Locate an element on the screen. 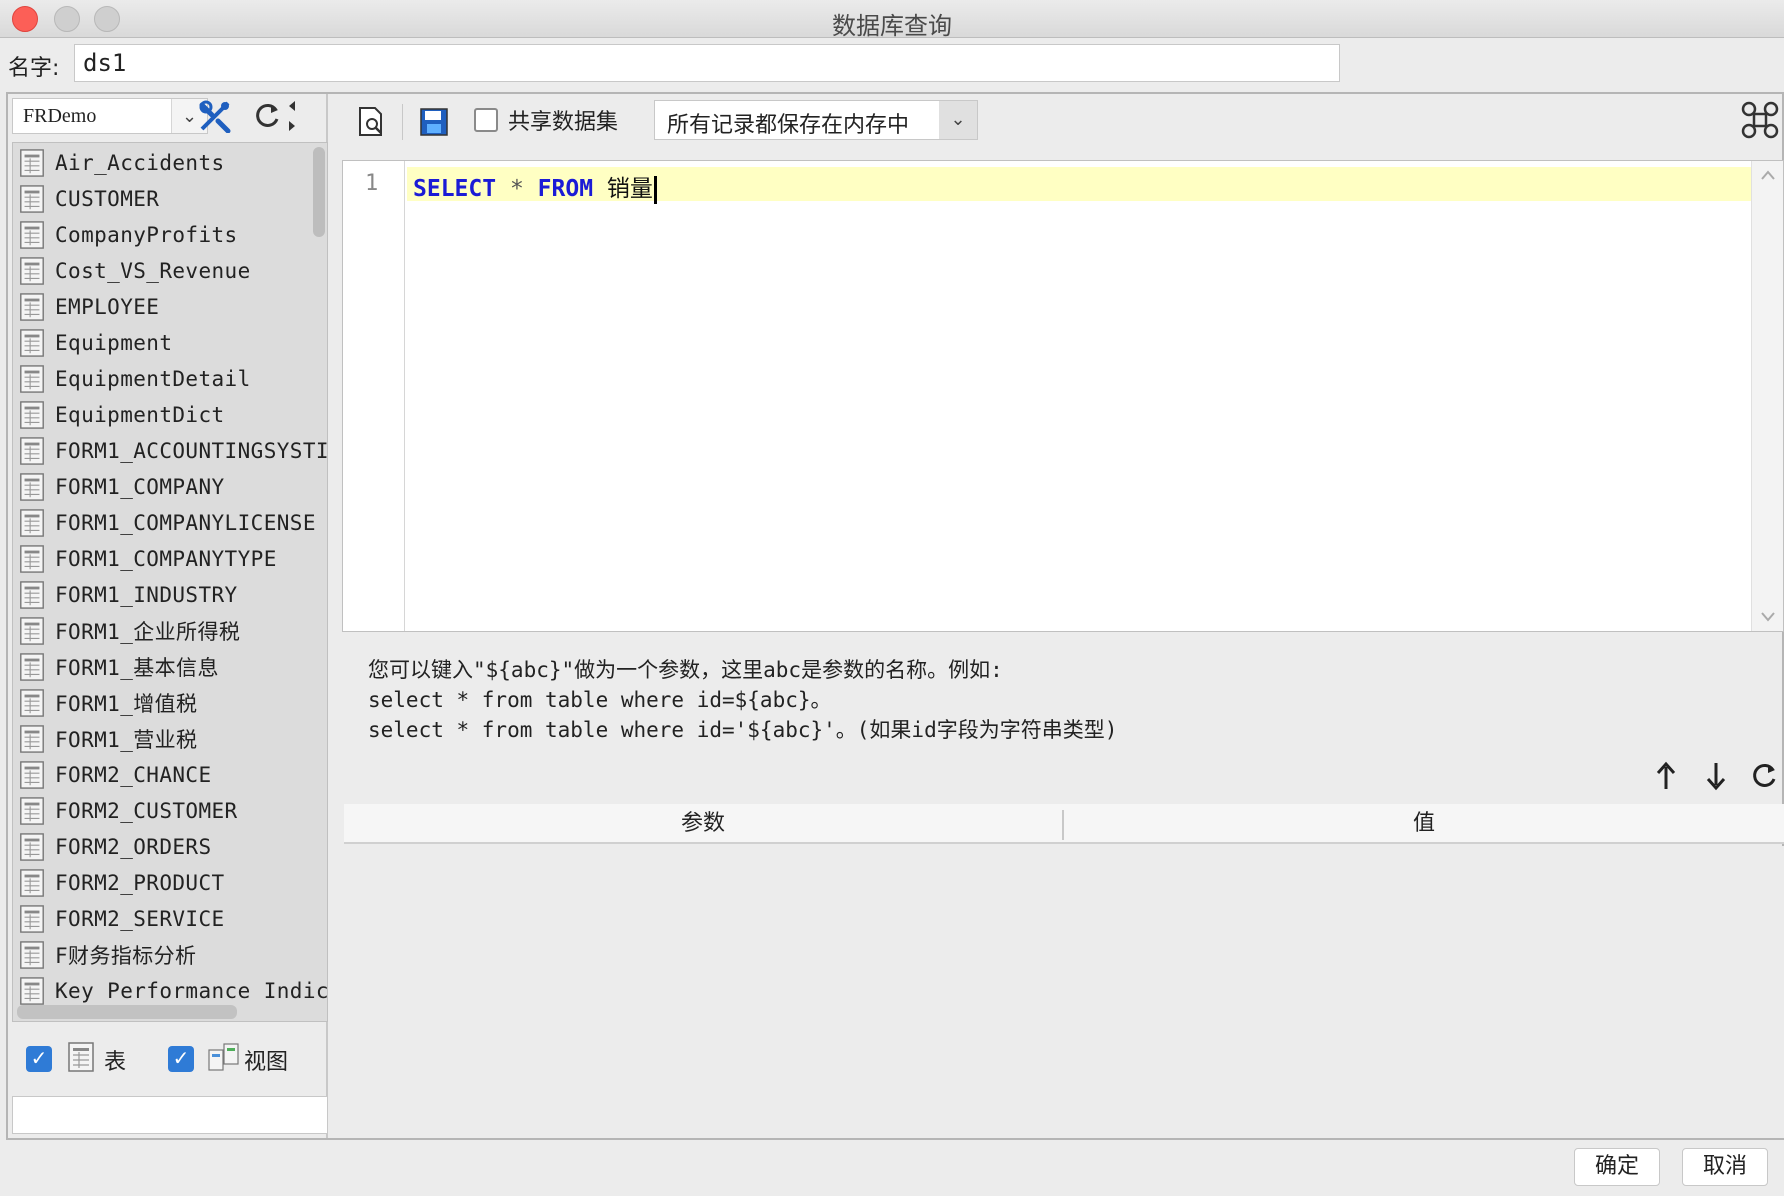 This screenshot has width=1784, height=1196. table-tree-item: FORM2_PRODUCT is located at coordinates (170, 883).